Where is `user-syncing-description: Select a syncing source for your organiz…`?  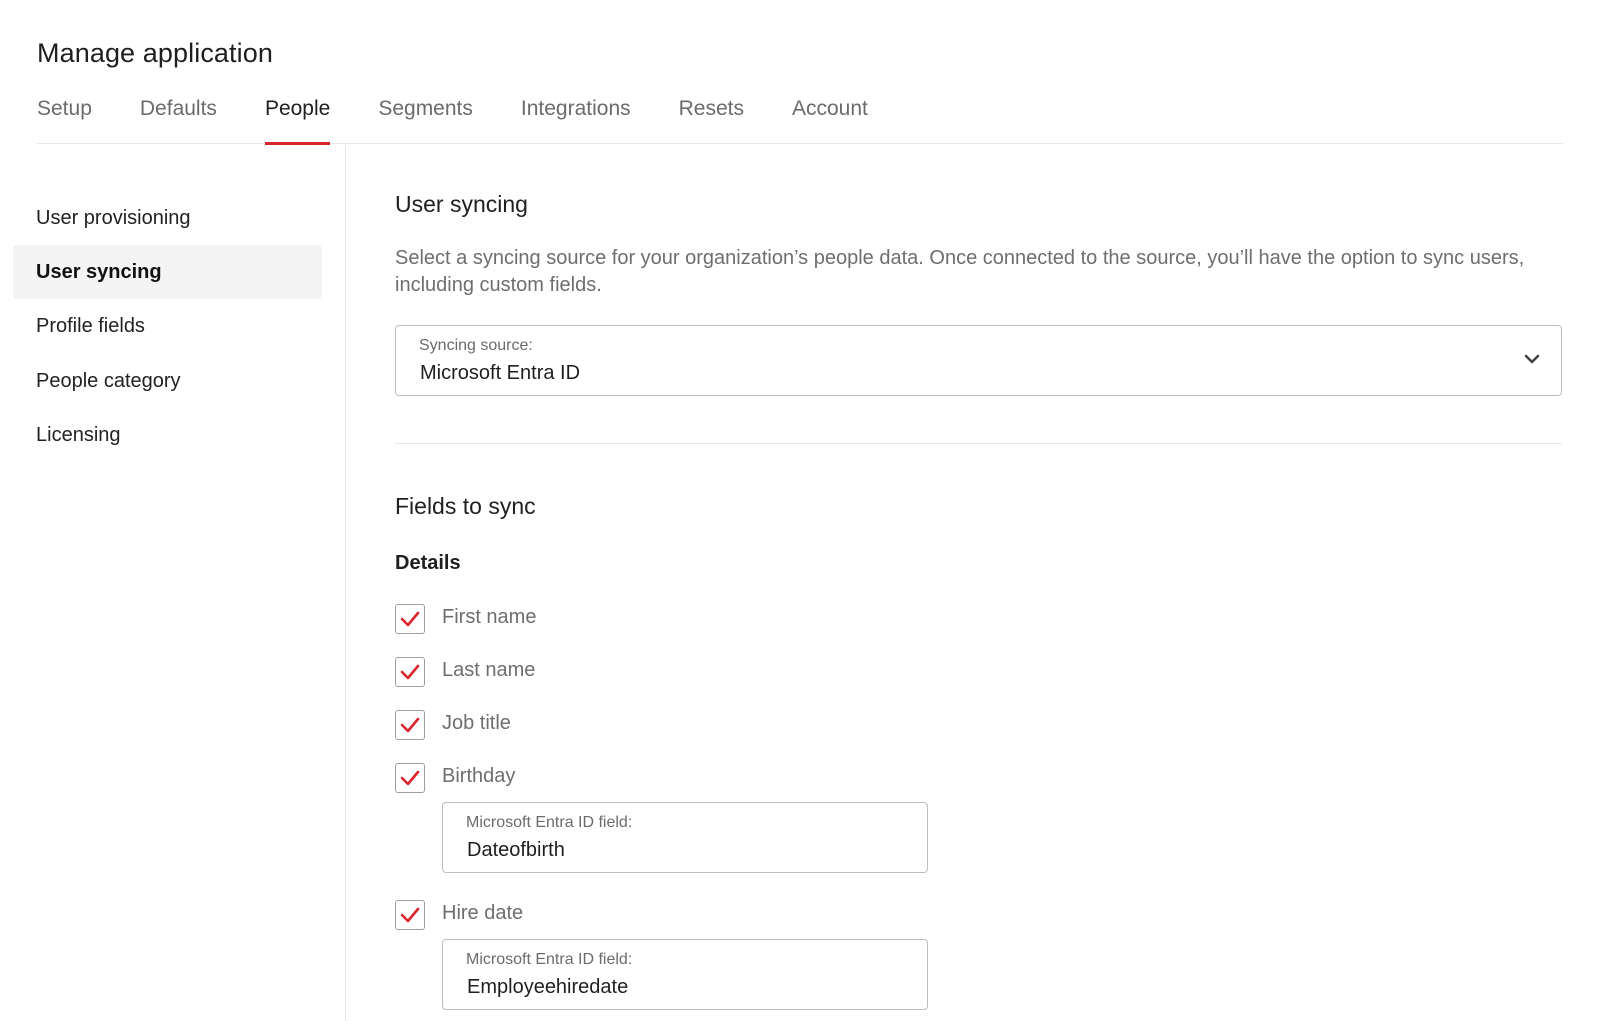
user-syncing-description: Select a syncing source for your organiz… is located at coordinates (960, 271).